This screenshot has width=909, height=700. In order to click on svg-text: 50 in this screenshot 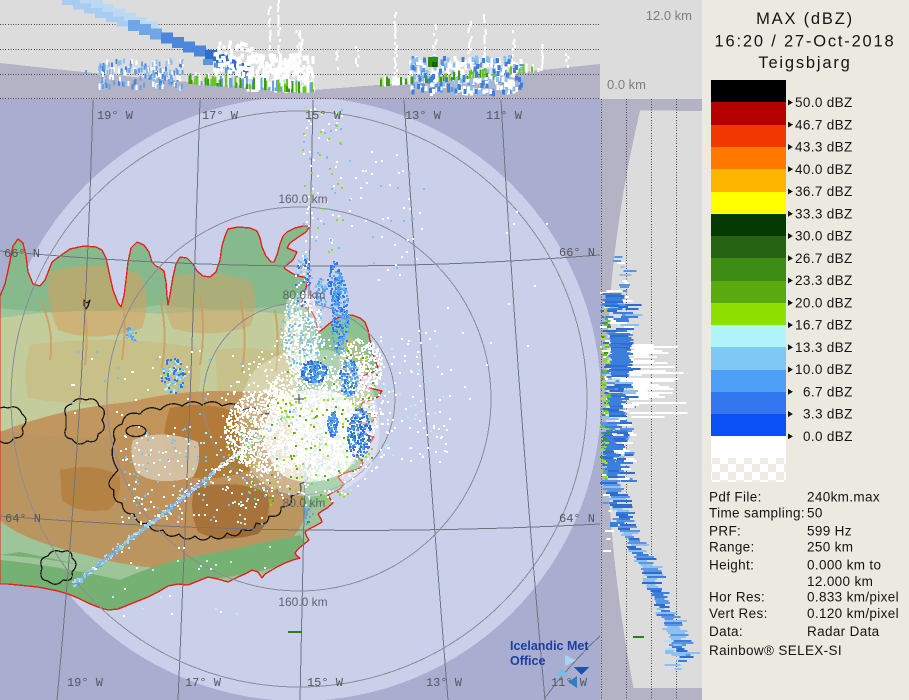, I will do `click(815, 513)`.